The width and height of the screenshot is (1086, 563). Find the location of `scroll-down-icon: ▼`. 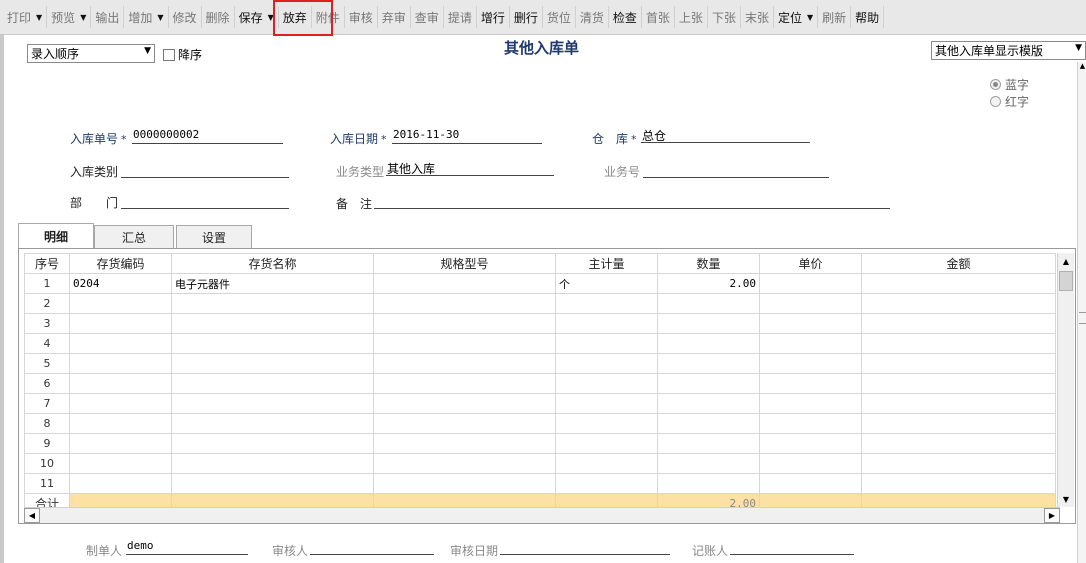

scroll-down-icon: ▼ is located at coordinates (1066, 499).